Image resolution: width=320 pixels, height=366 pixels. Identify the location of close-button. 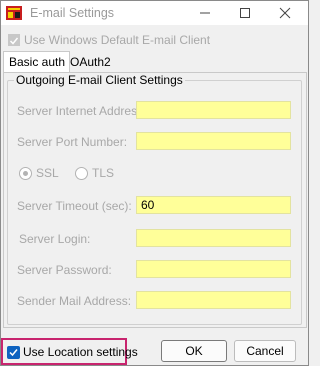
(285, 13).